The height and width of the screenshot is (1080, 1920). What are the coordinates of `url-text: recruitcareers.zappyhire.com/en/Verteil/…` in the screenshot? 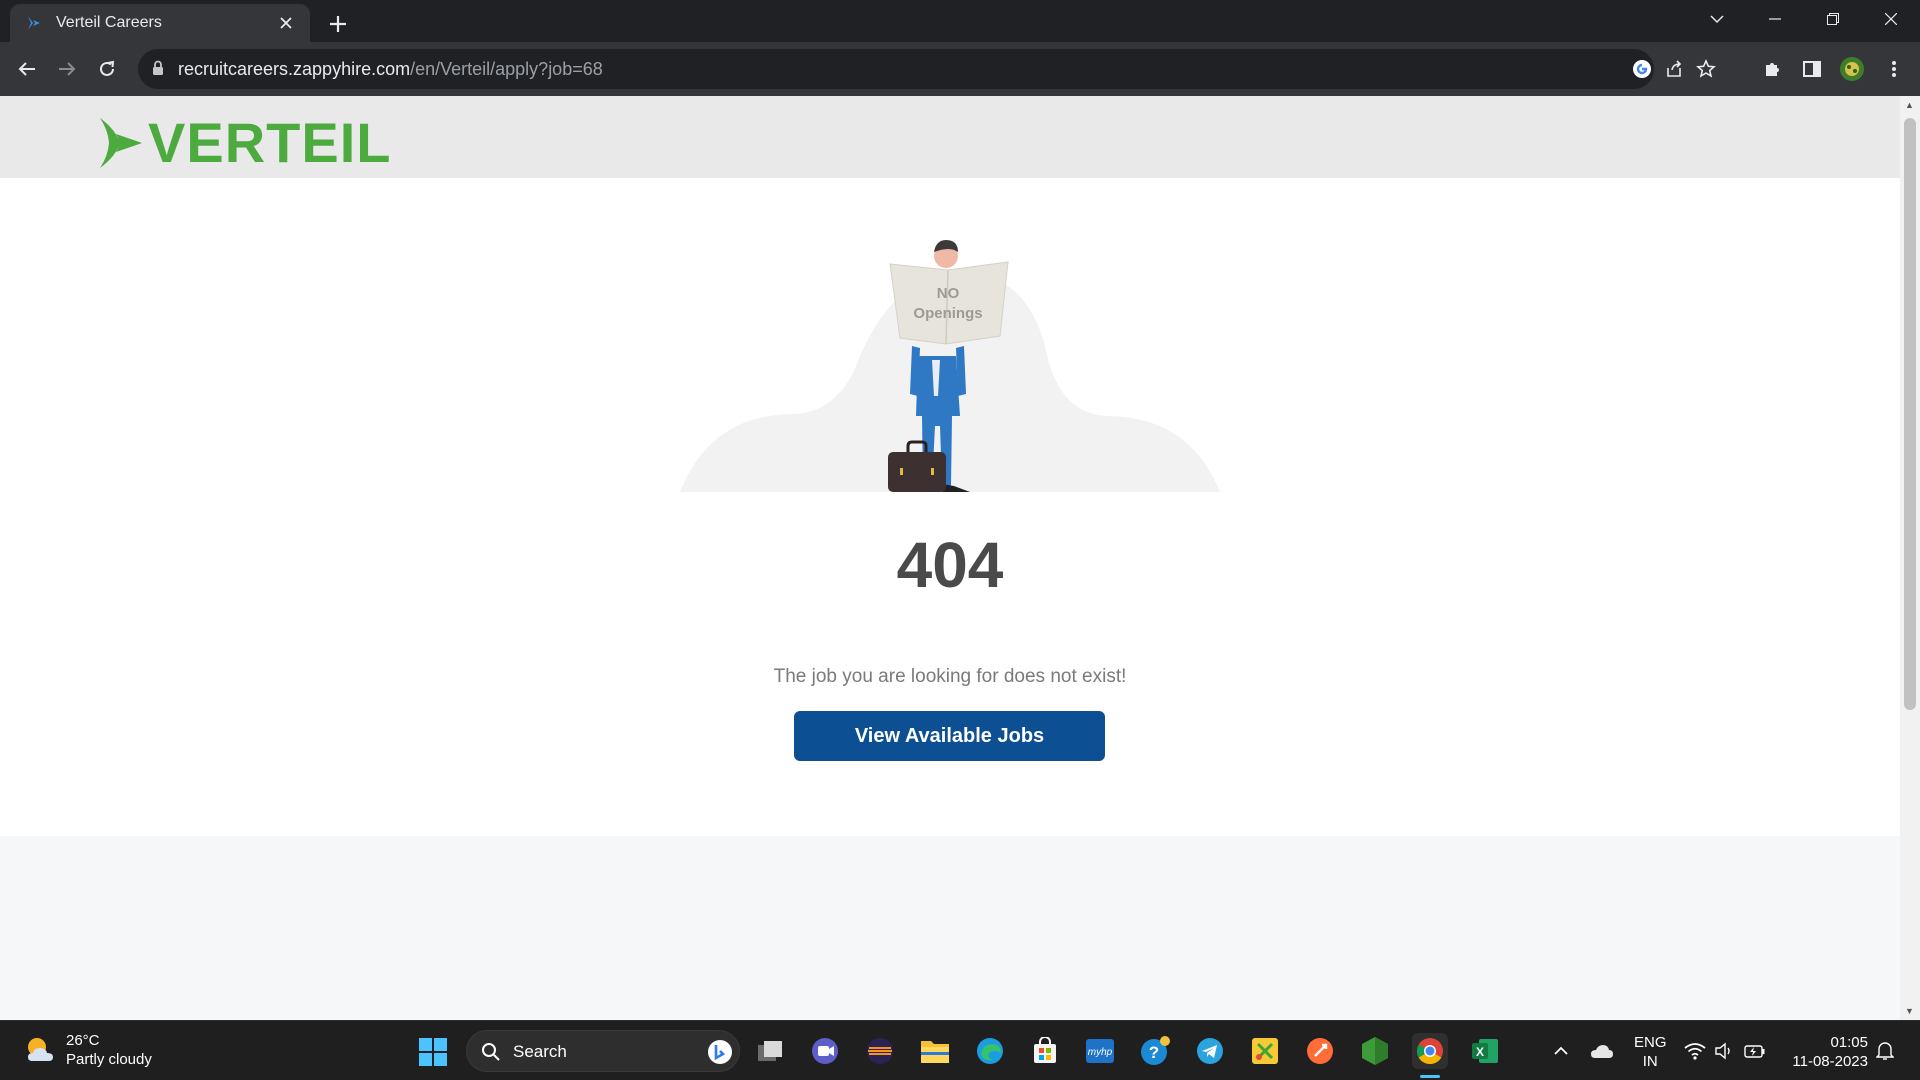 It's located at (390, 69).